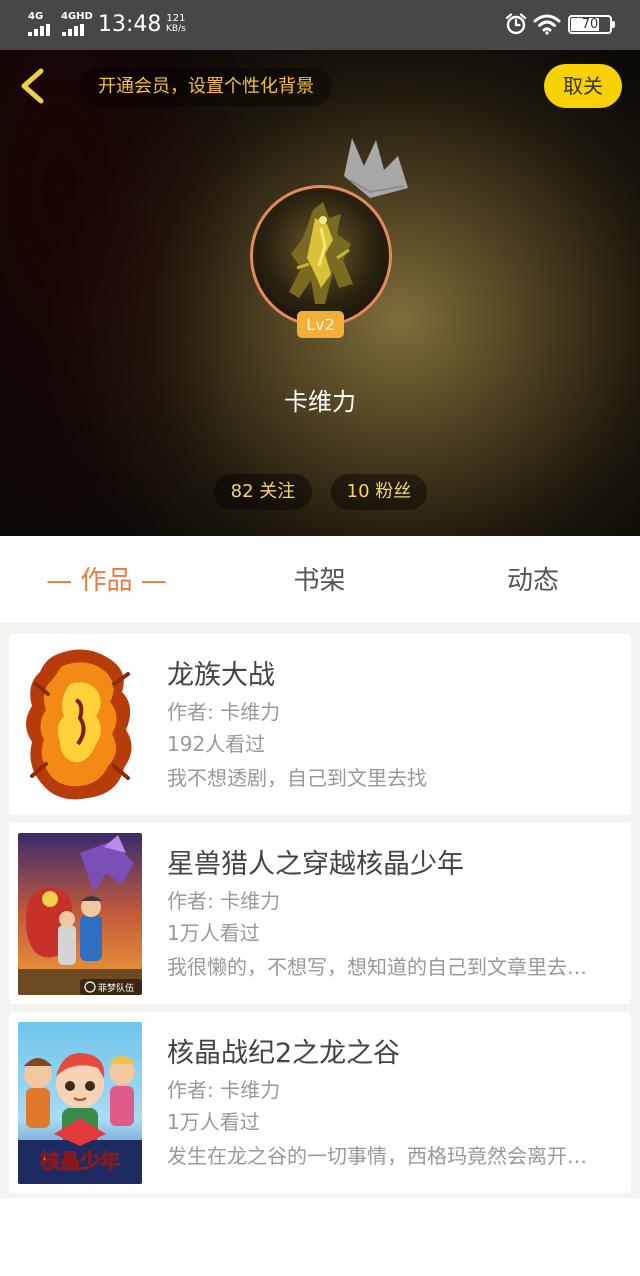 The image size is (640, 1276). Describe the element at coordinates (34, 86) in the screenshot. I see `back-arrow-icon` at that location.